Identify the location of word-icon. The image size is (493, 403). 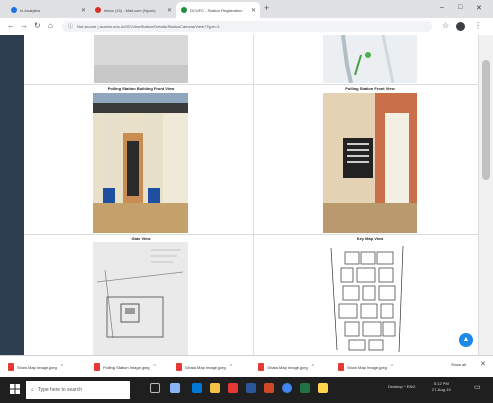
(251, 388).